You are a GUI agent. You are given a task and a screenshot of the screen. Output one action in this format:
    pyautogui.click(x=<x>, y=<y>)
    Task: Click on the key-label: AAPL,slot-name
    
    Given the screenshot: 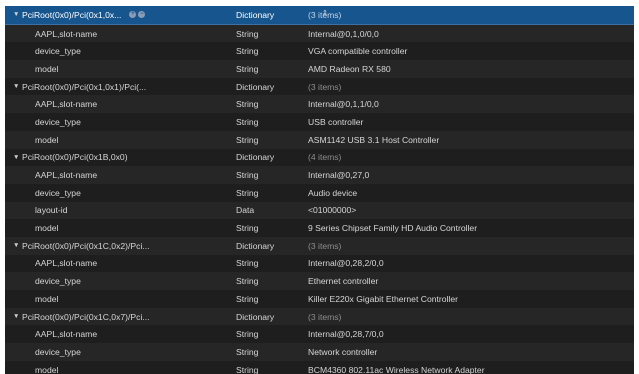 What is the action you would take?
    pyautogui.click(x=66, y=104)
    